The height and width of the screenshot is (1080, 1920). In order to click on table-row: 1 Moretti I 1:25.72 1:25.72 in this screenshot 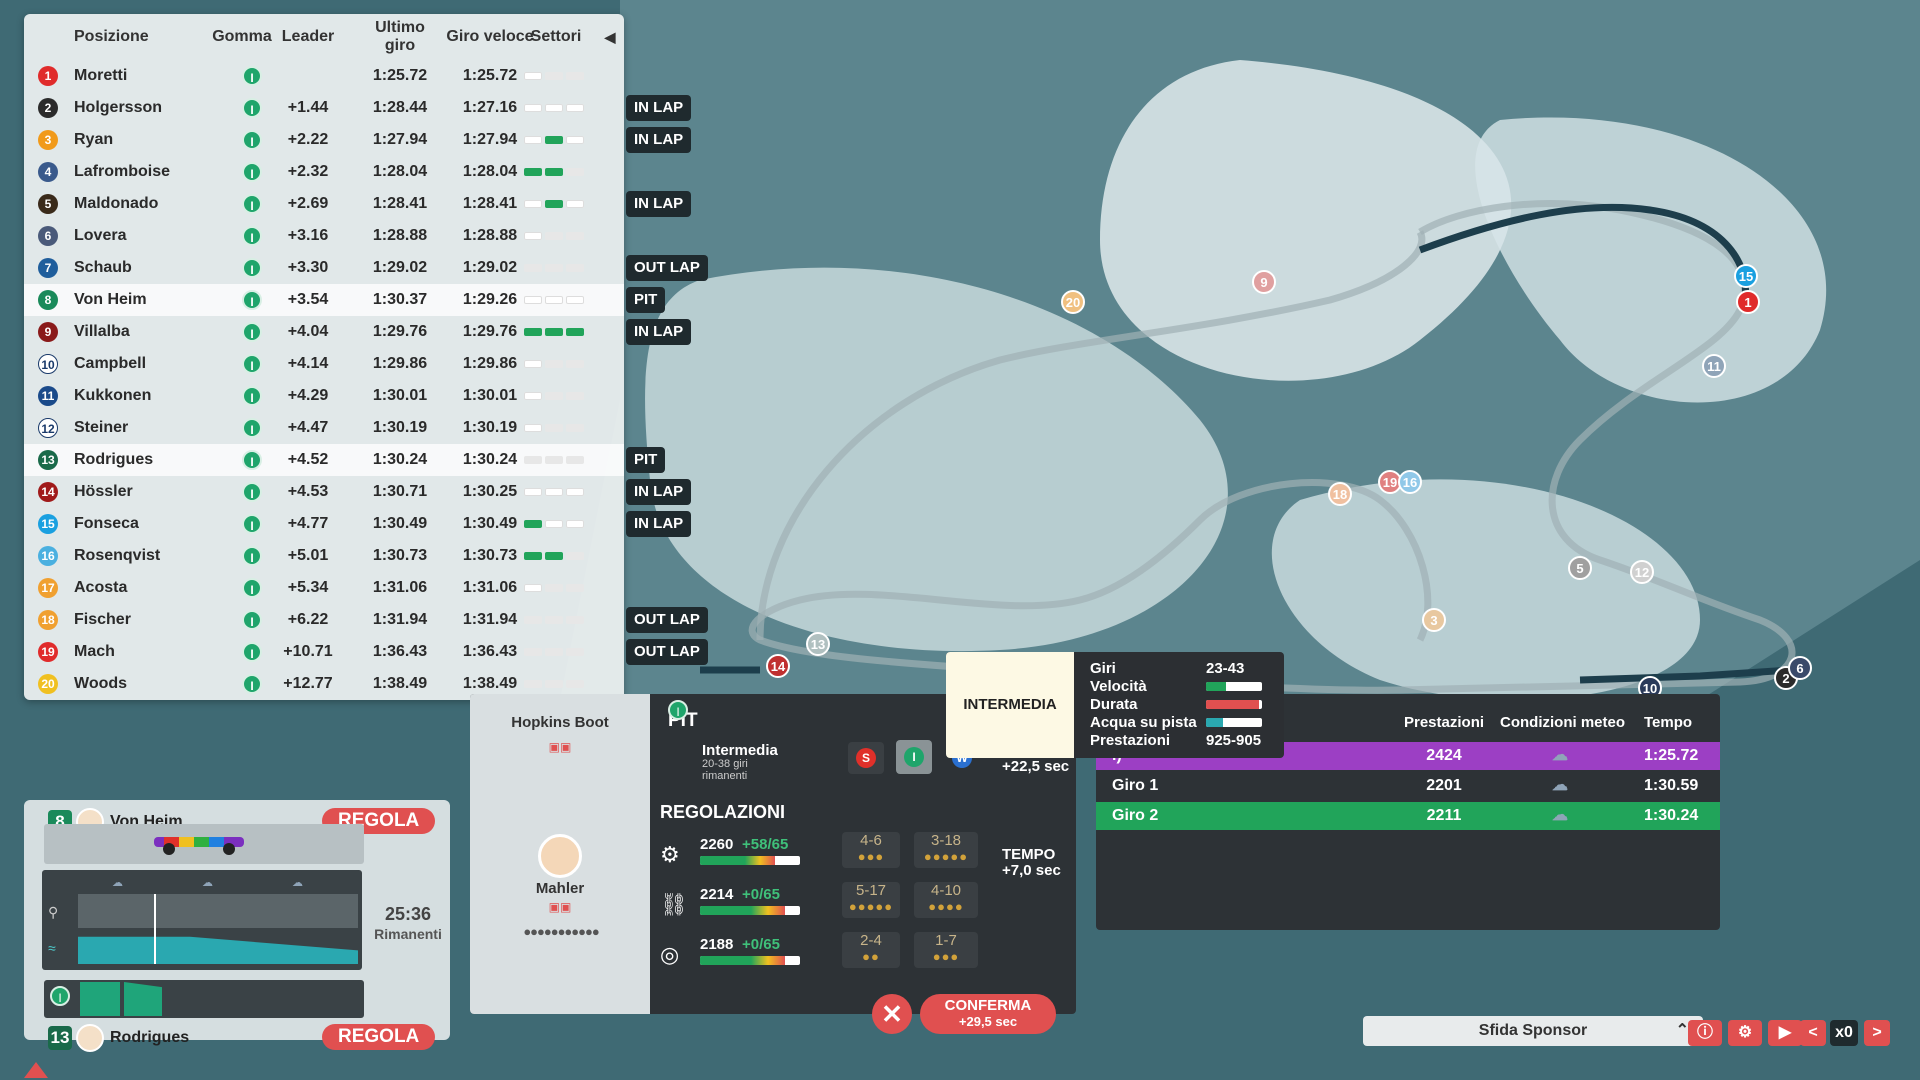, I will do `click(324, 76)`.